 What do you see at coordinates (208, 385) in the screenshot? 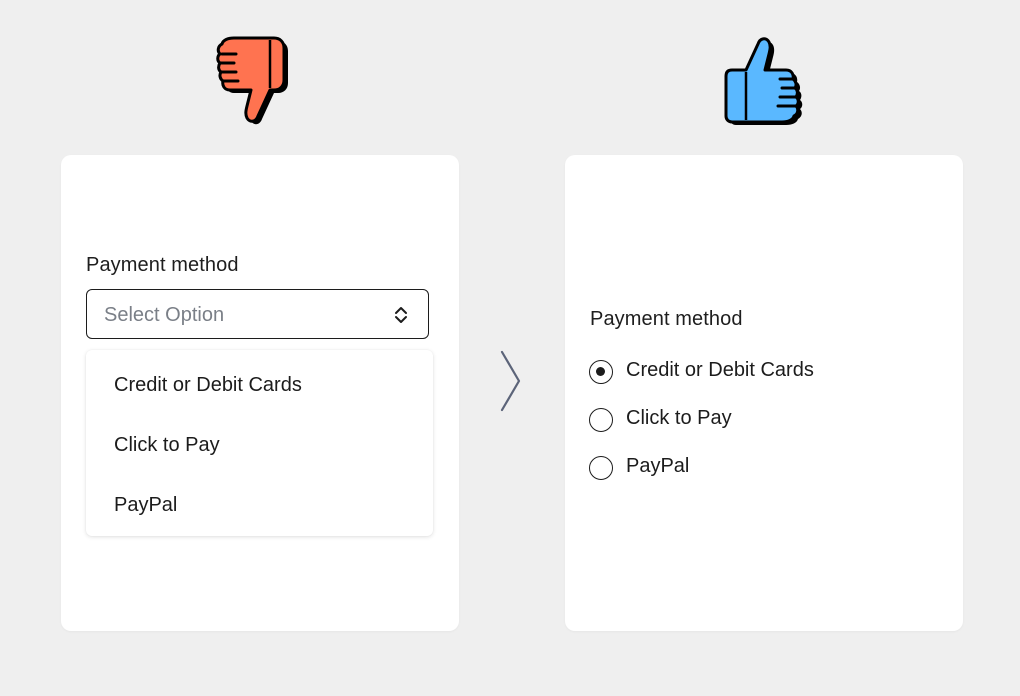
I see `dropdown-option-credit-debit: Credit or Debit Cards` at bounding box center [208, 385].